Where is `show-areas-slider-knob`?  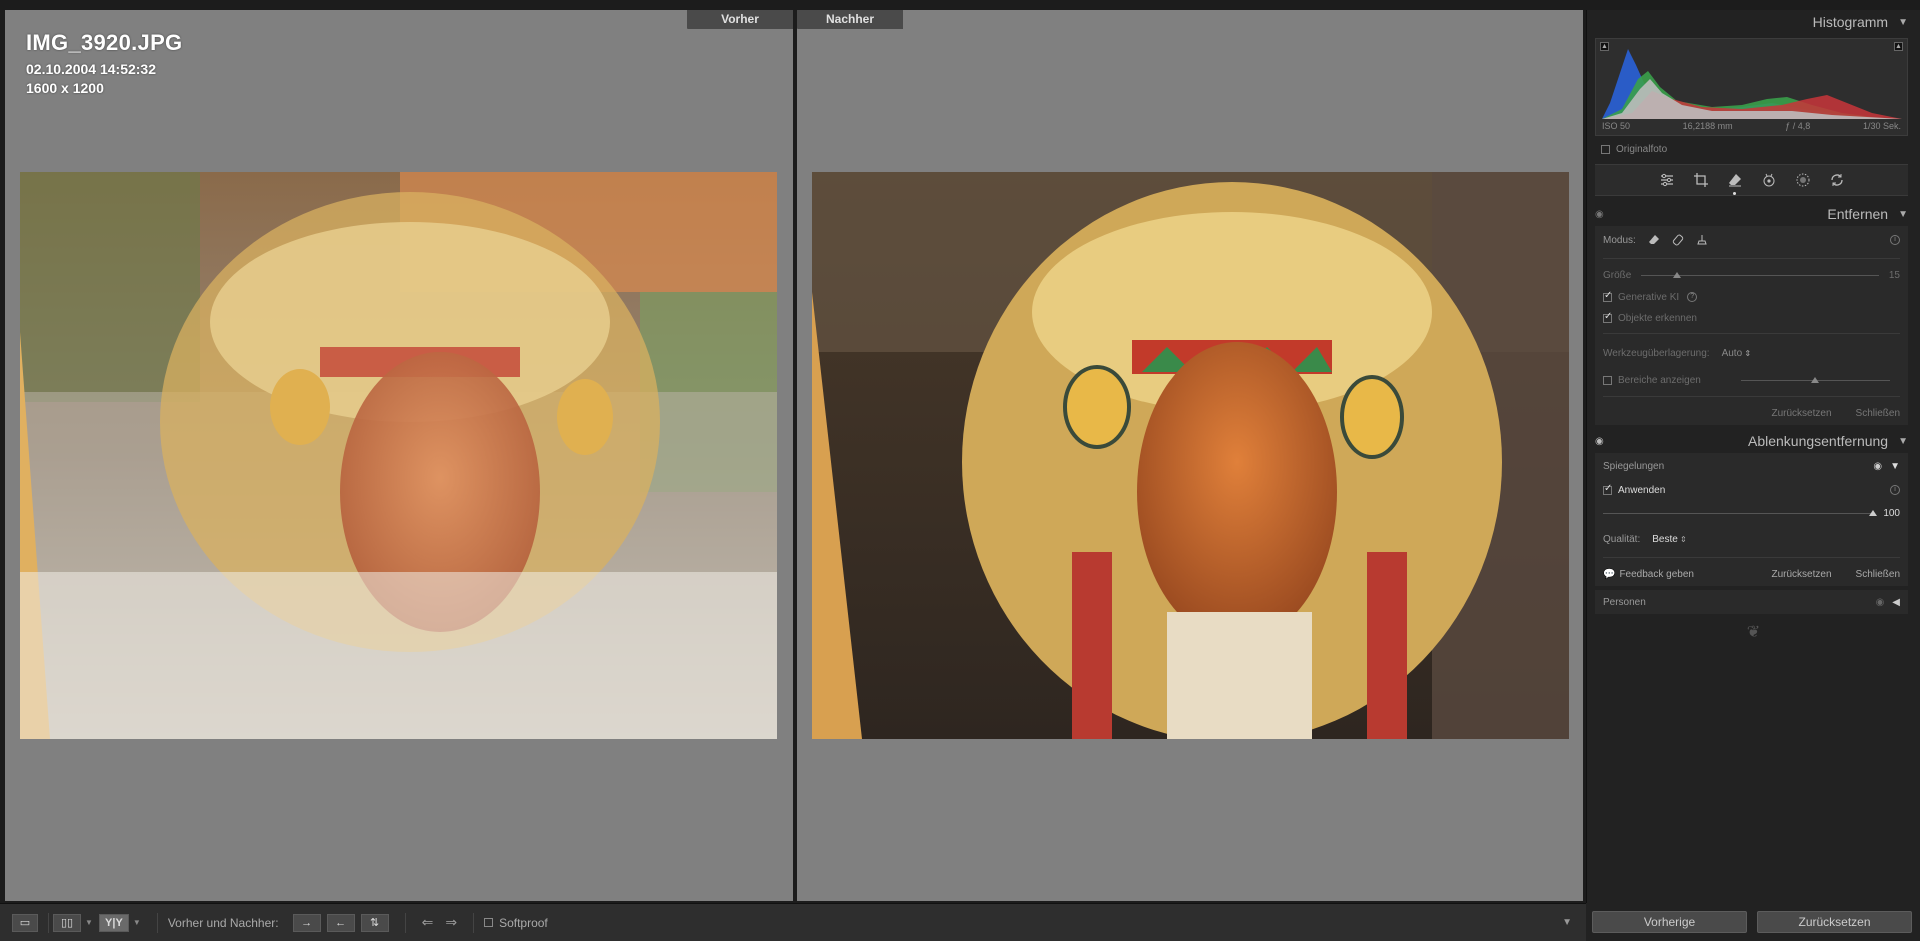 show-areas-slider-knob is located at coordinates (1815, 379).